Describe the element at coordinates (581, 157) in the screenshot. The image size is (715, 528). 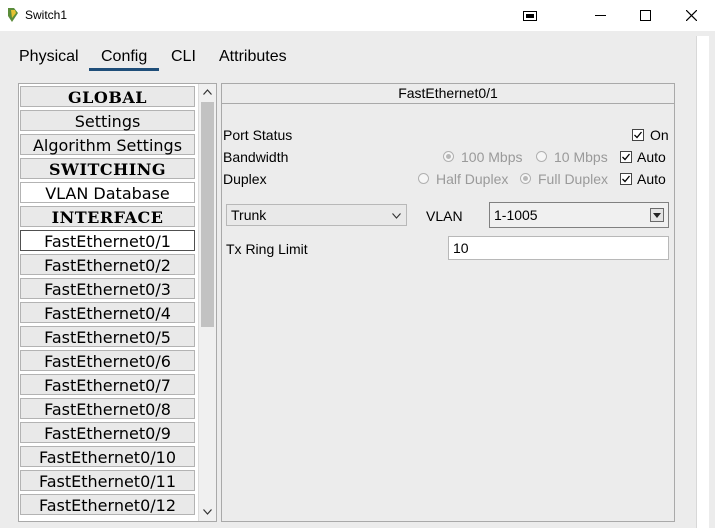
I see `bandwidth-10-label: 10 Mbps` at that location.